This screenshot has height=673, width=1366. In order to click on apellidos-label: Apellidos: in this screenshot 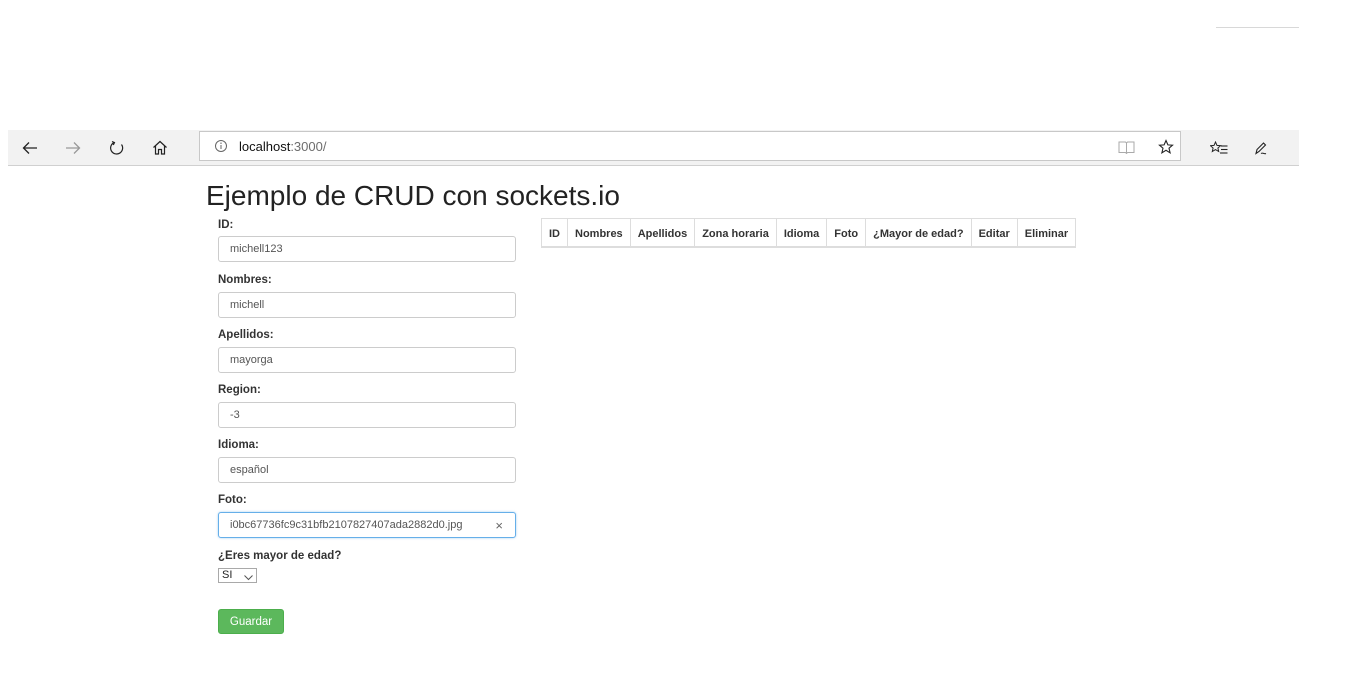, I will do `click(246, 335)`.